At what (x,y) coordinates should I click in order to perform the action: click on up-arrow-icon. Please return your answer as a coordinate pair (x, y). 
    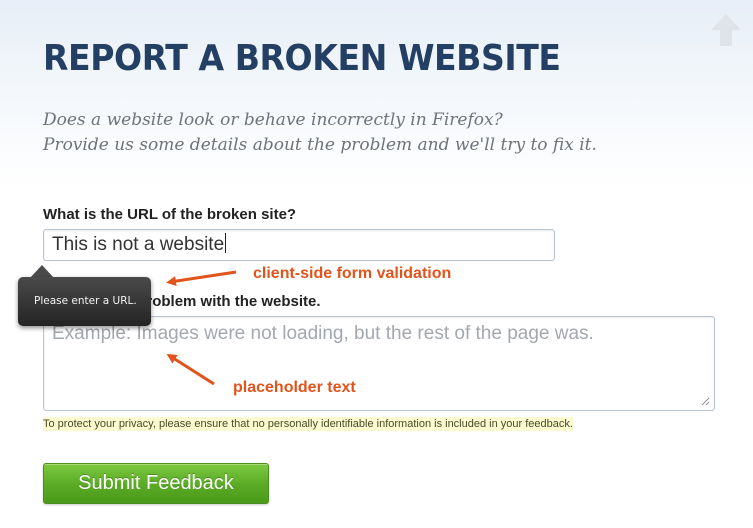
    Looking at the image, I should click on (726, 30).